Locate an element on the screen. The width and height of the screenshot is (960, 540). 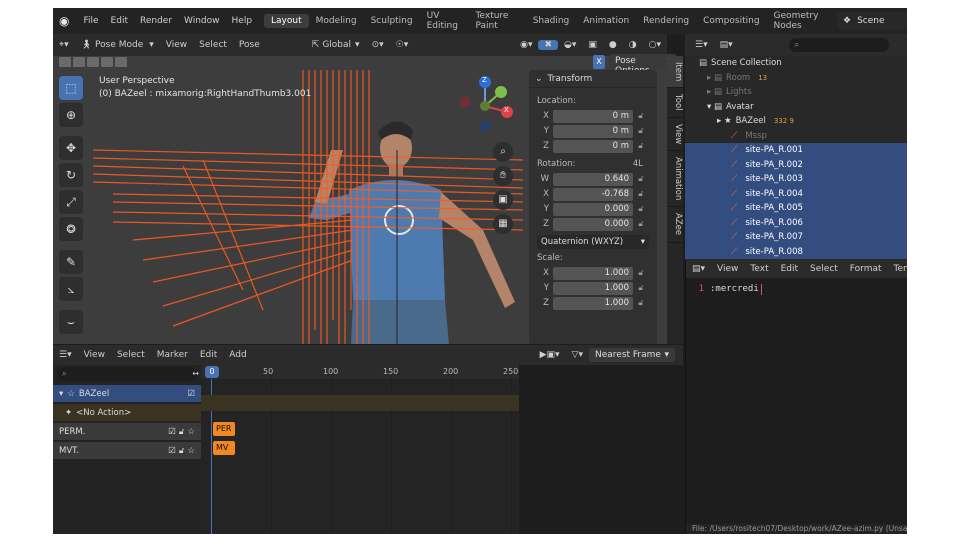
tab-animation-side: Animation is located at coordinates (675, 179).